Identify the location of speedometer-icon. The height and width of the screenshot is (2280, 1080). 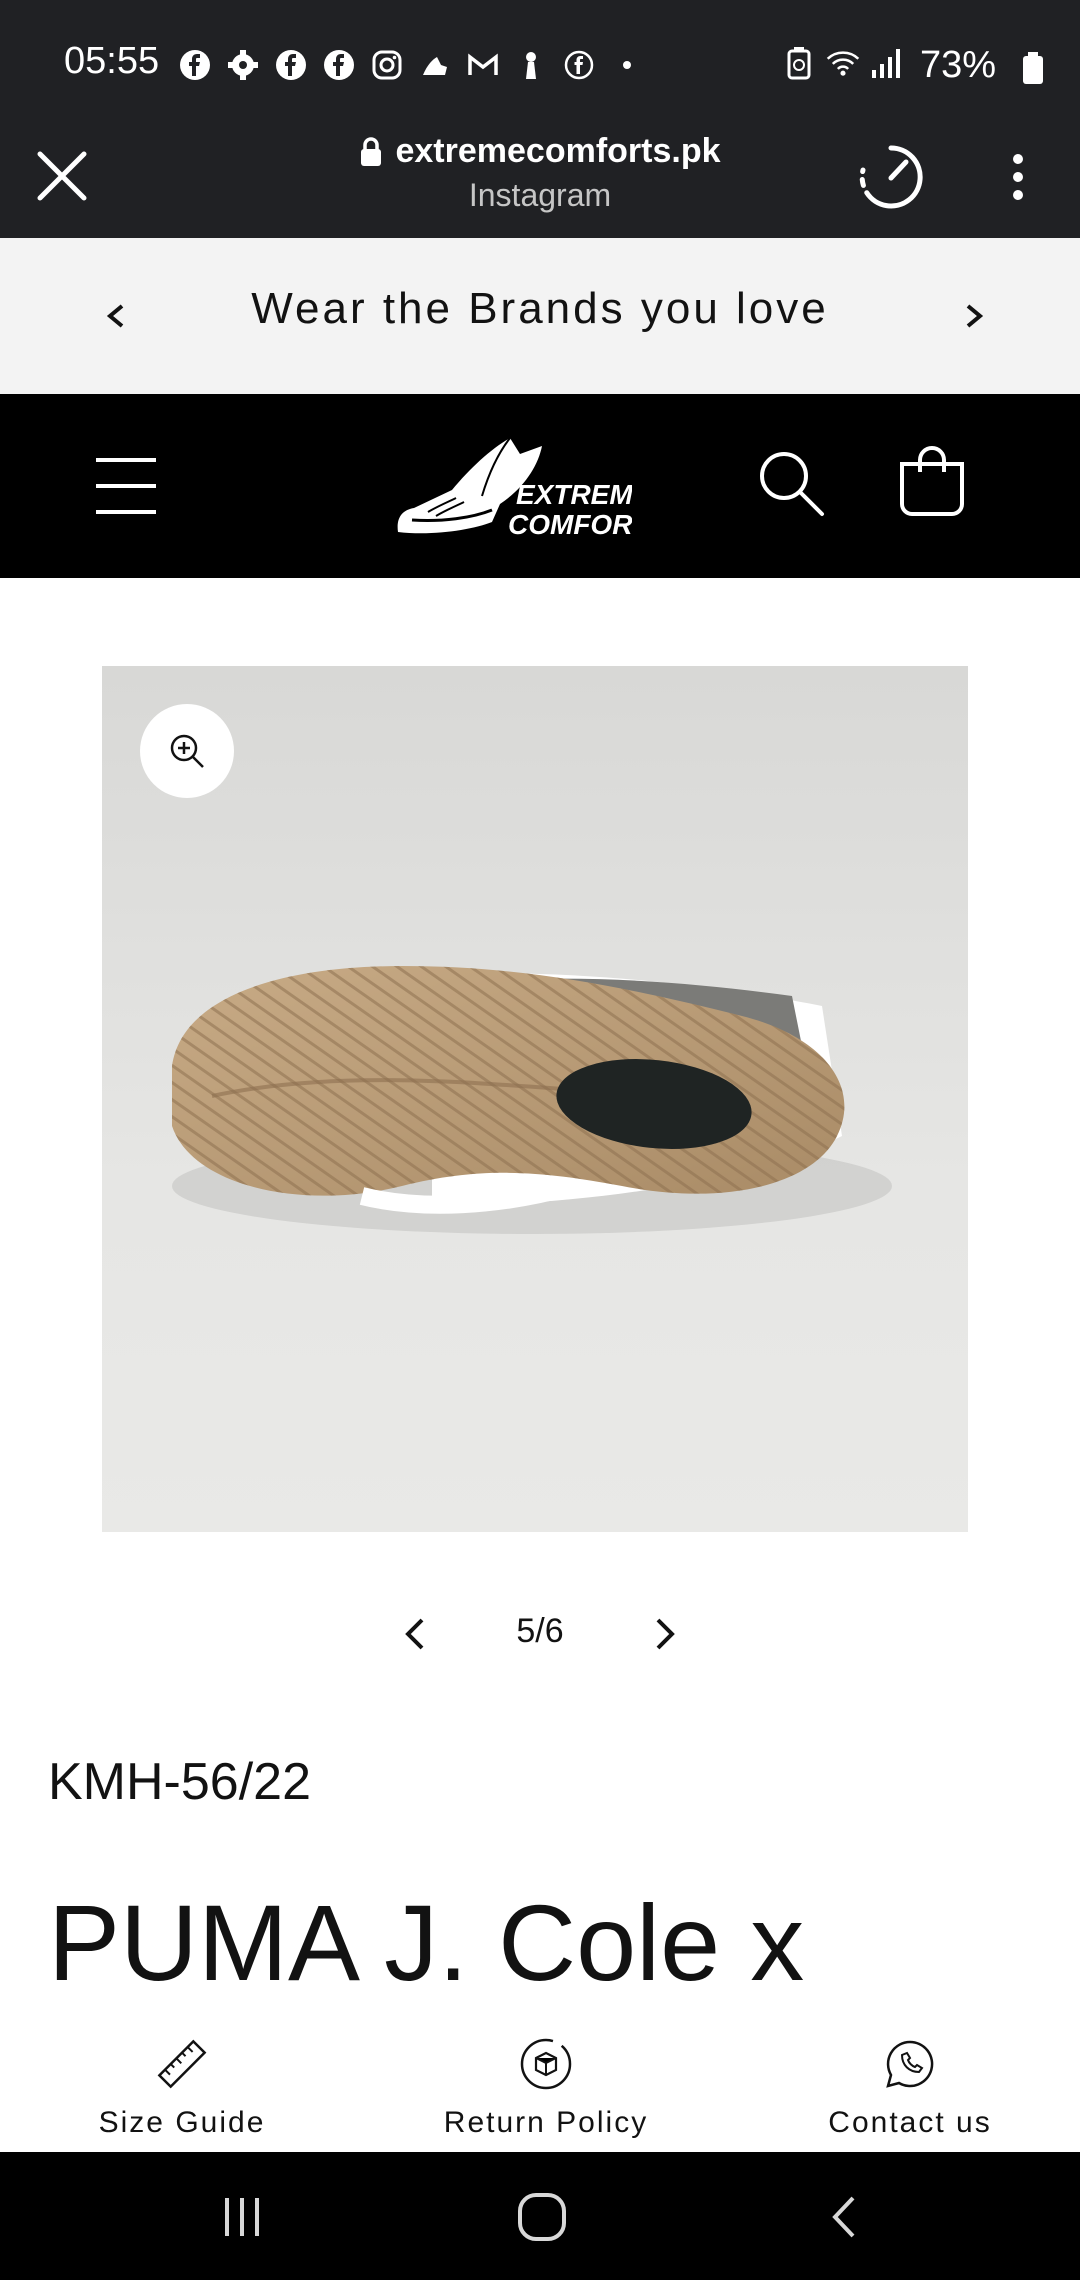
(891, 177).